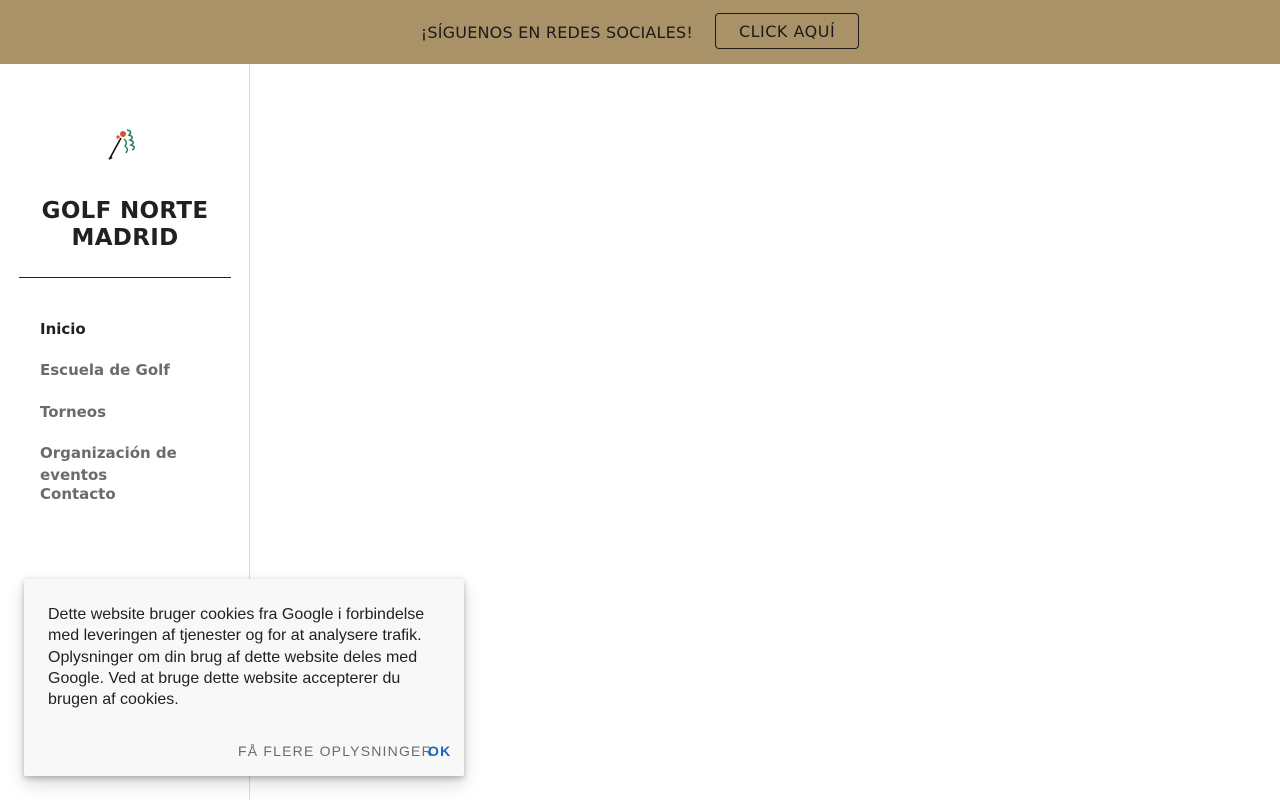 The height and width of the screenshot is (800, 1280). Describe the element at coordinates (140, 379) in the screenshot. I see `nav-item-escuela-de-golf: Escuela de Golf` at that location.